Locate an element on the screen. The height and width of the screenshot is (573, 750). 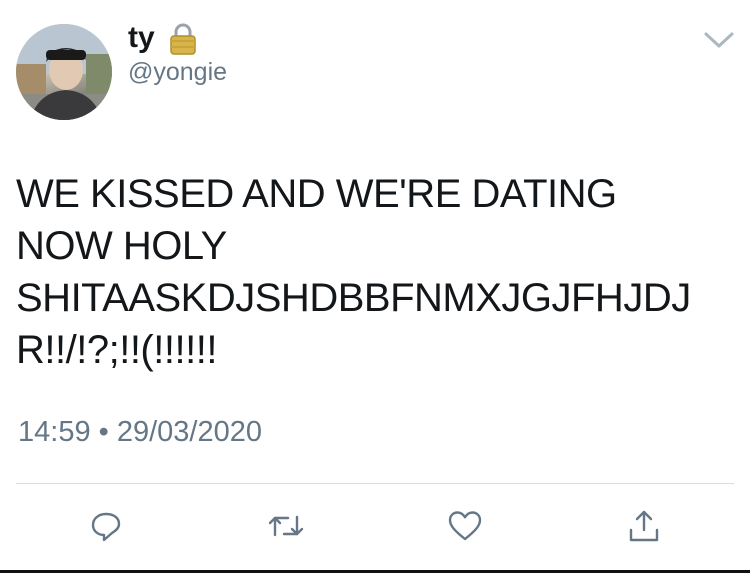
reply-button is located at coordinates (106, 526).